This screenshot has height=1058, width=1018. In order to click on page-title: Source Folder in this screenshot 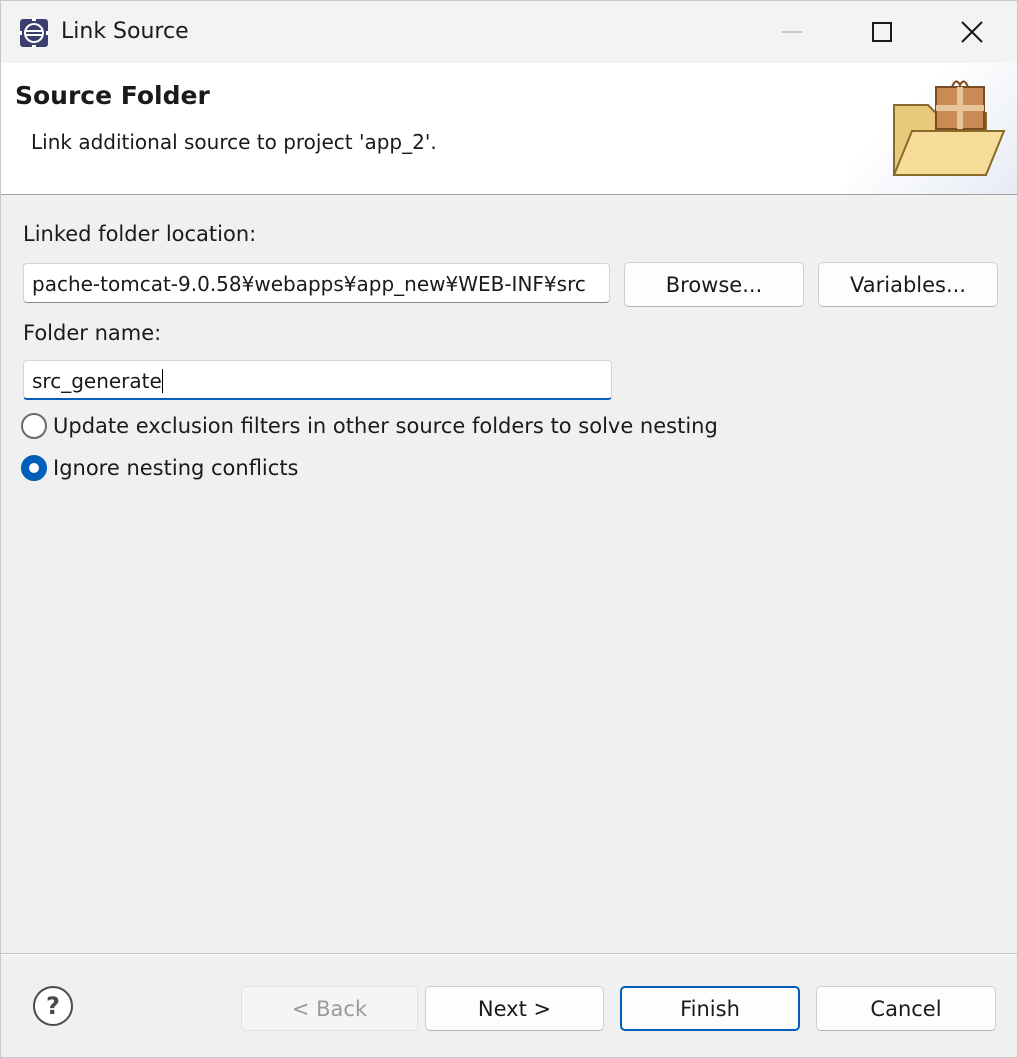, I will do `click(112, 95)`.